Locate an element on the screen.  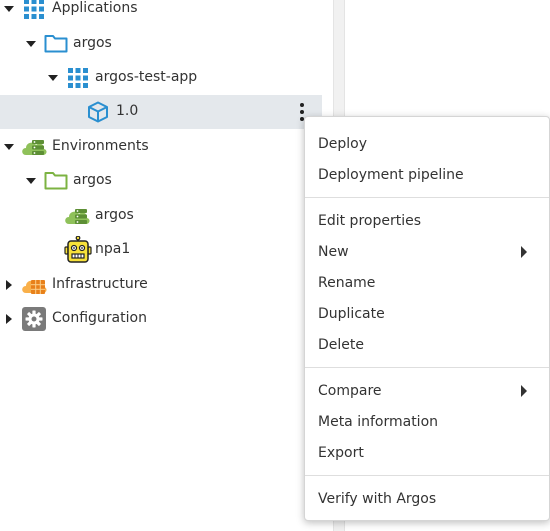
menu-item-deployment-pipeline: Deployment pipeline is located at coordinates (427, 174).